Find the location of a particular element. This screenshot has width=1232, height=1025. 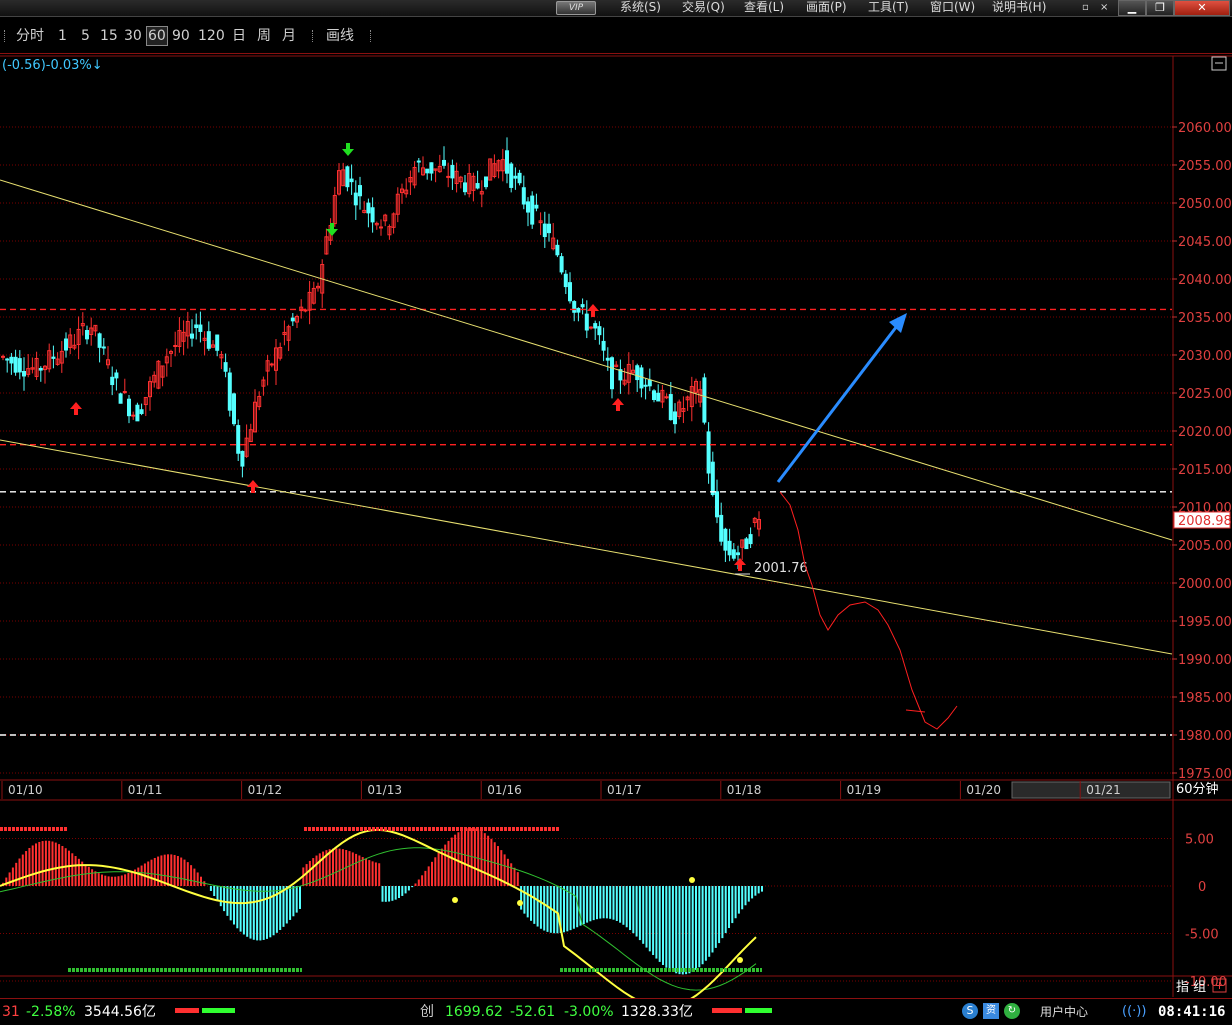

index2-change: -52.61 is located at coordinates (532, 1012).